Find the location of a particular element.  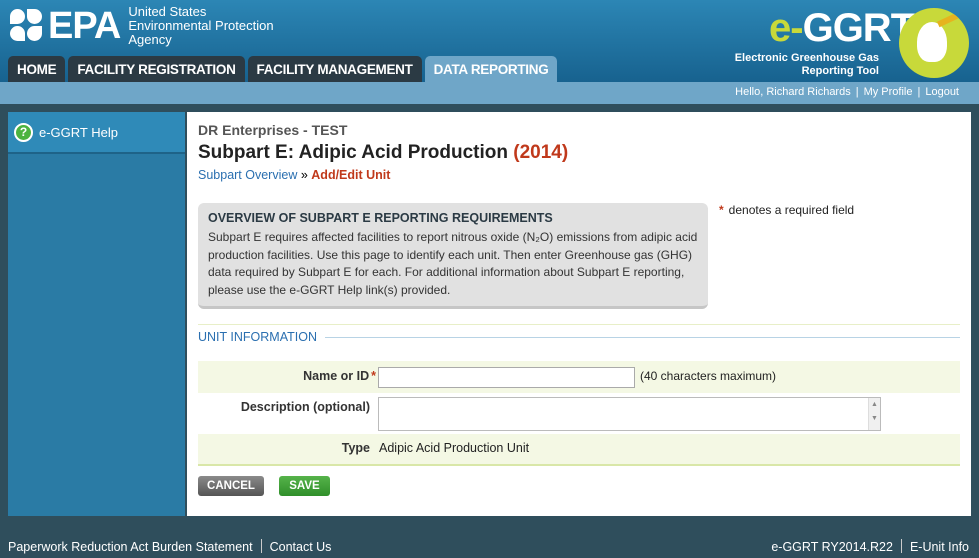

eggrt-wordmark: e-GGRT is located at coordinates (842, 28).